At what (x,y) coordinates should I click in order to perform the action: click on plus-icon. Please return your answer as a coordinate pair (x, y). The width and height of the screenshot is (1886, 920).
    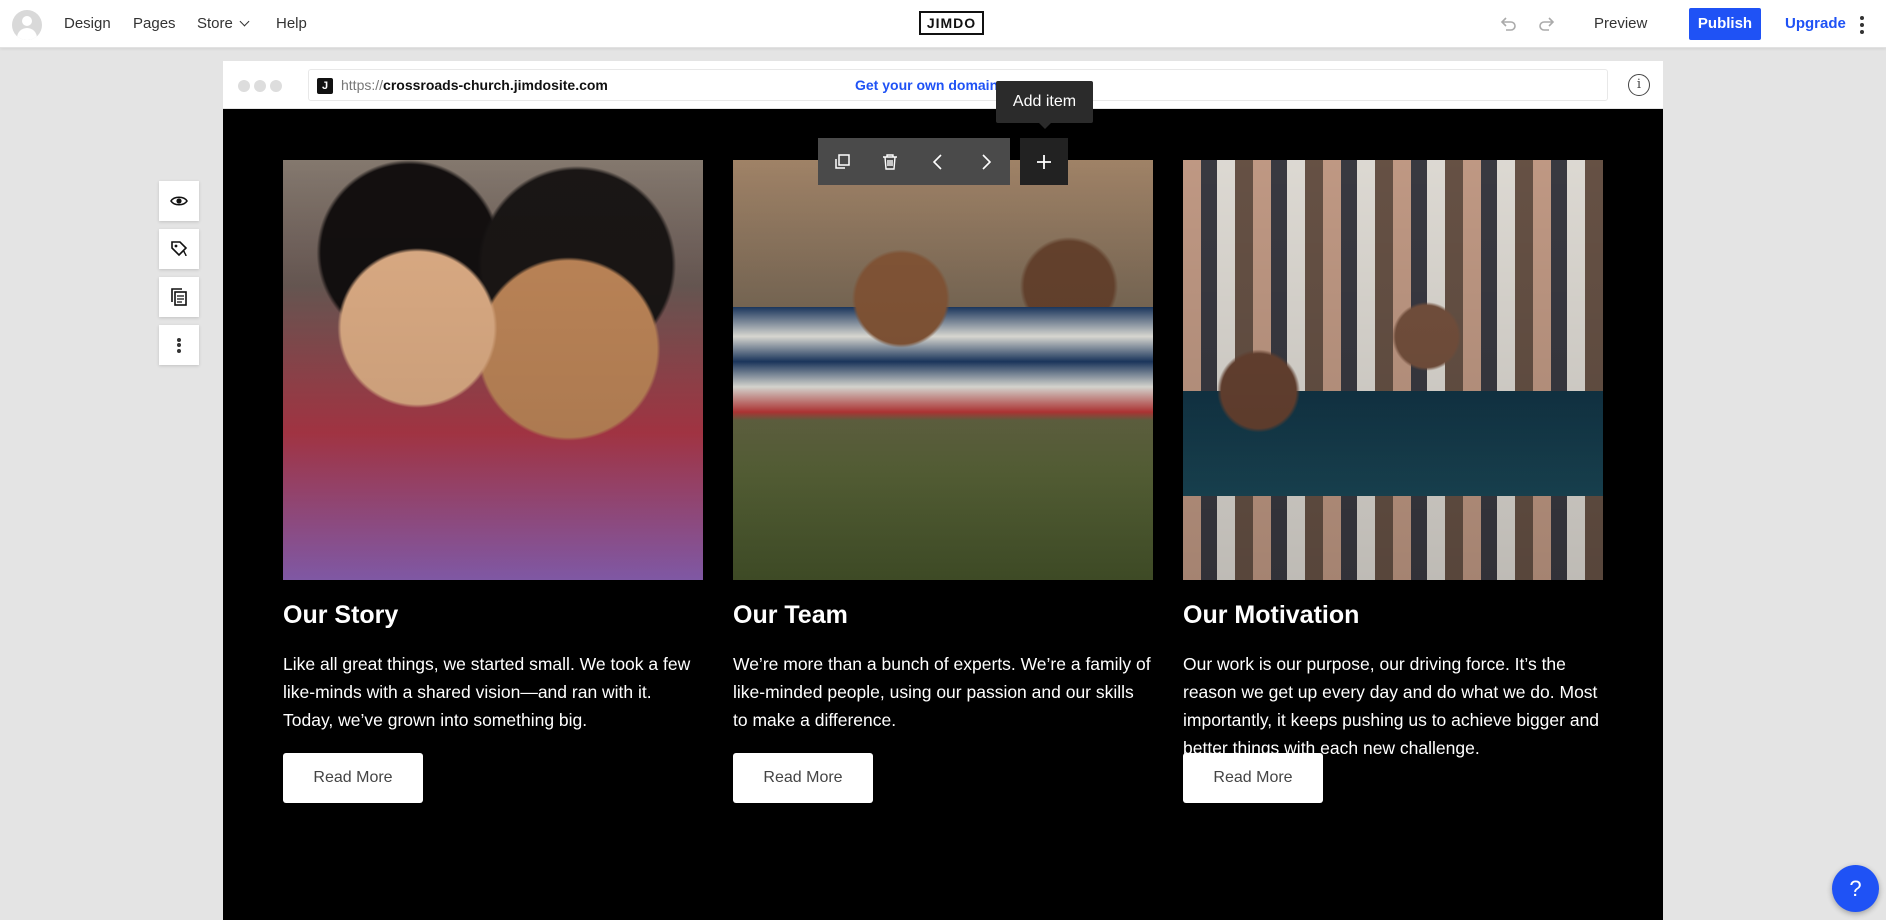
    Looking at the image, I should click on (1044, 161).